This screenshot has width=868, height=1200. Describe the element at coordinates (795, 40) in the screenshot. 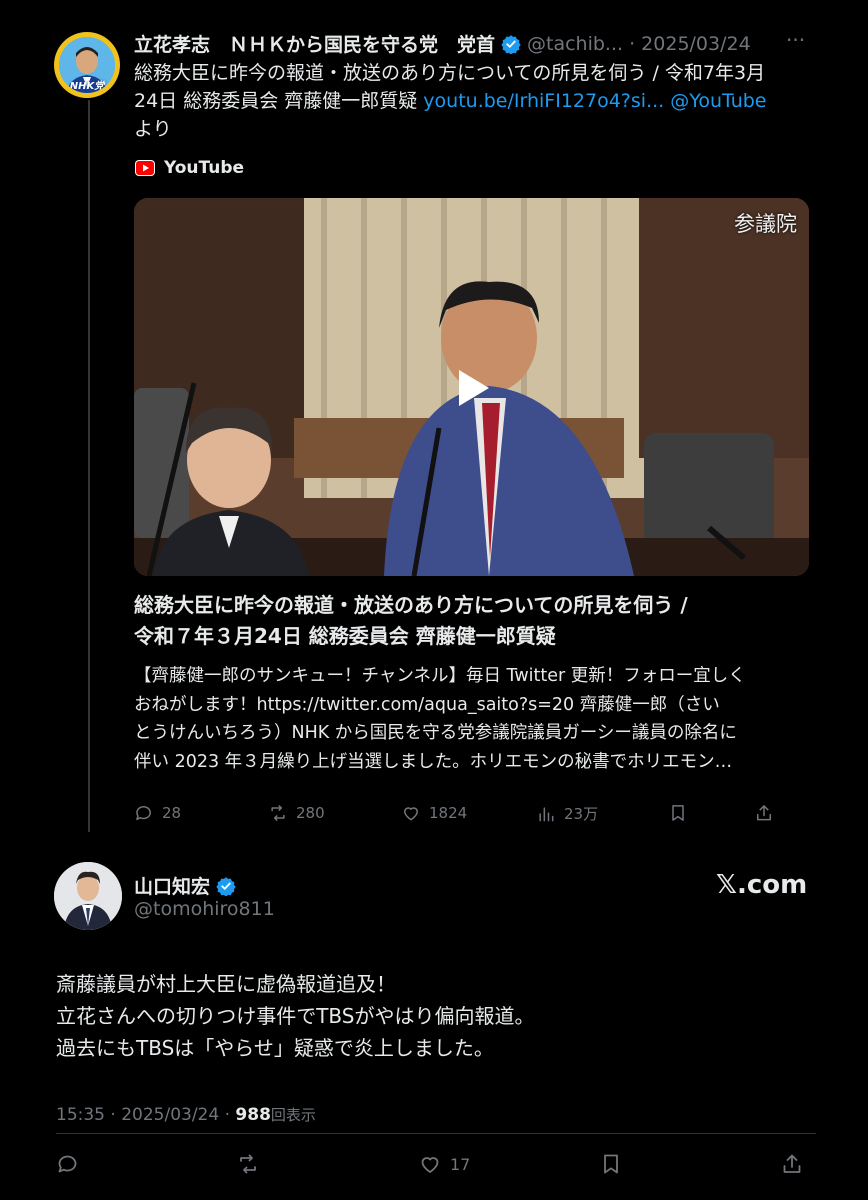

I see `more-options-icon: ···` at that location.